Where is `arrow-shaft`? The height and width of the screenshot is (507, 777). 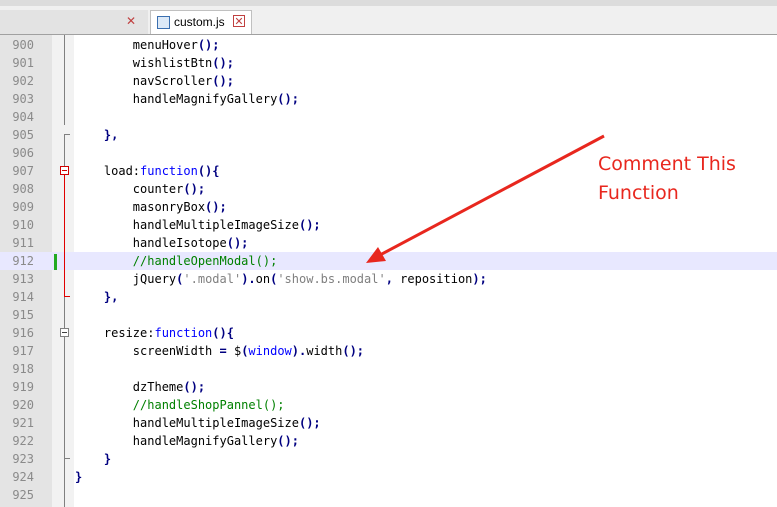 arrow-shaft is located at coordinates (492, 195).